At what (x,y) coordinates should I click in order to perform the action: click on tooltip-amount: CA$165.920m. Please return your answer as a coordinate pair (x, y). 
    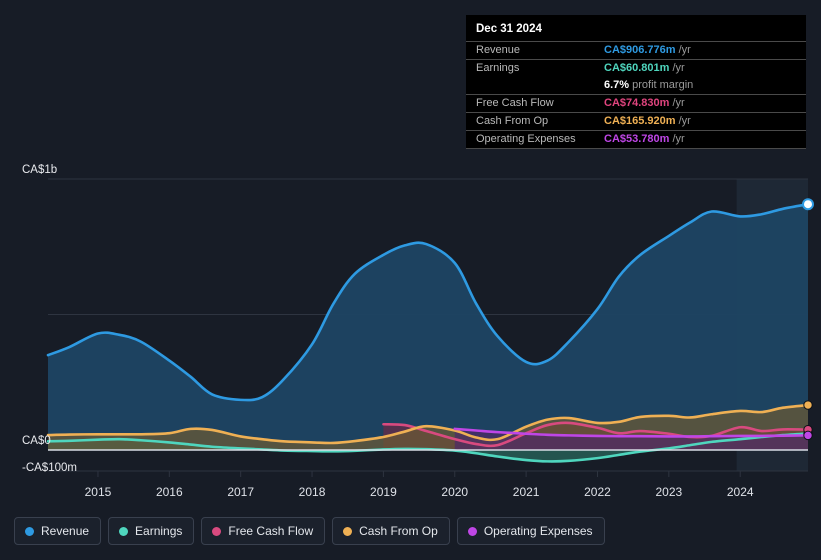
    Looking at the image, I should click on (640, 121).